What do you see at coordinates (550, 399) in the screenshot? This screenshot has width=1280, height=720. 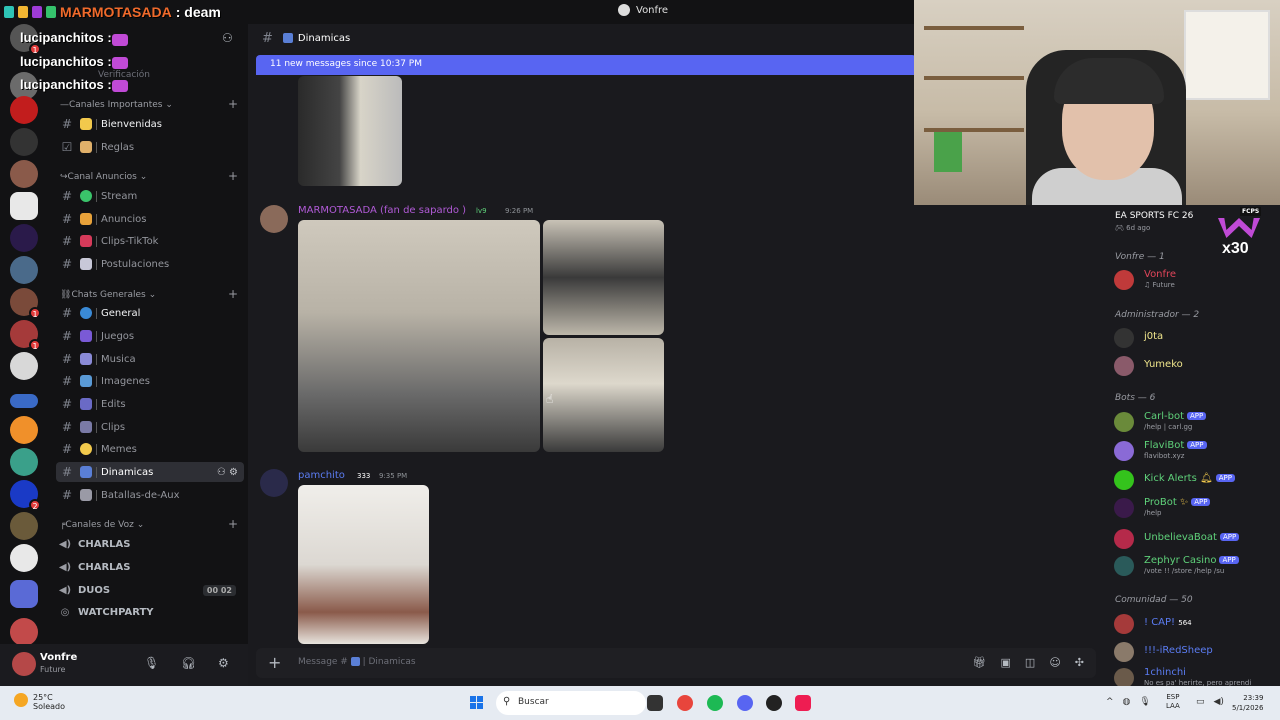 I see `mouse-cursor-icon: ☝` at bounding box center [550, 399].